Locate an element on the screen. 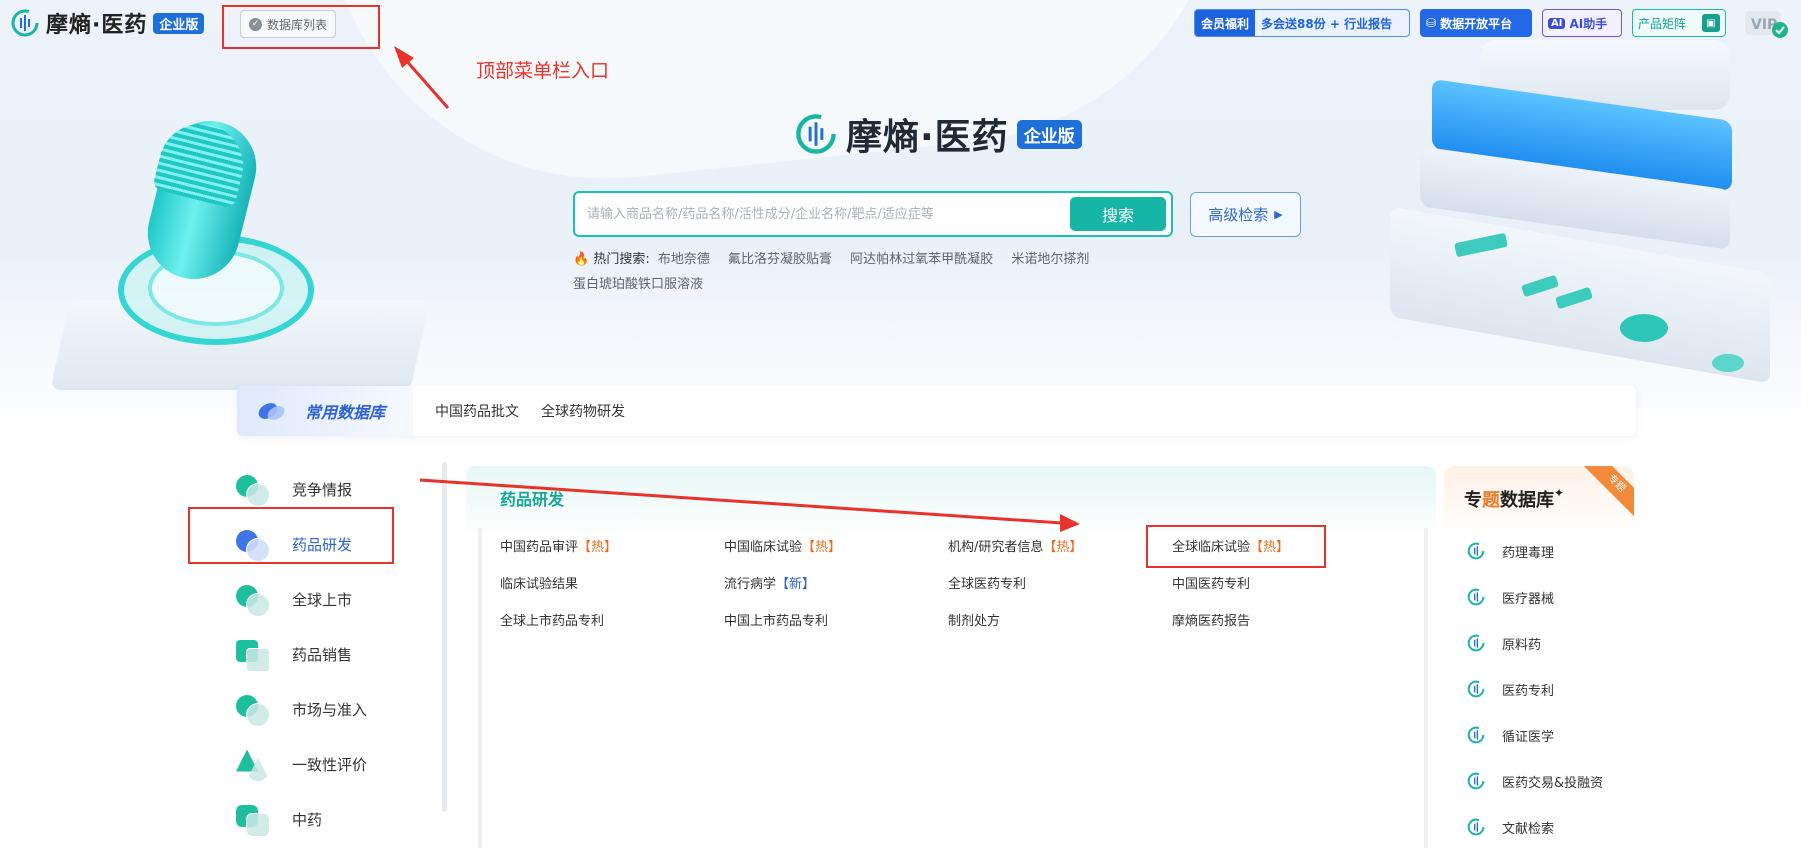 Image resolution: width=1801 pixels, height=856 pixels. thematic-list: 药理毒理 医疗器械 原料药 医药专利 循证医学 医药交易&投融资 文献检索 is located at coordinates (1534, 689).